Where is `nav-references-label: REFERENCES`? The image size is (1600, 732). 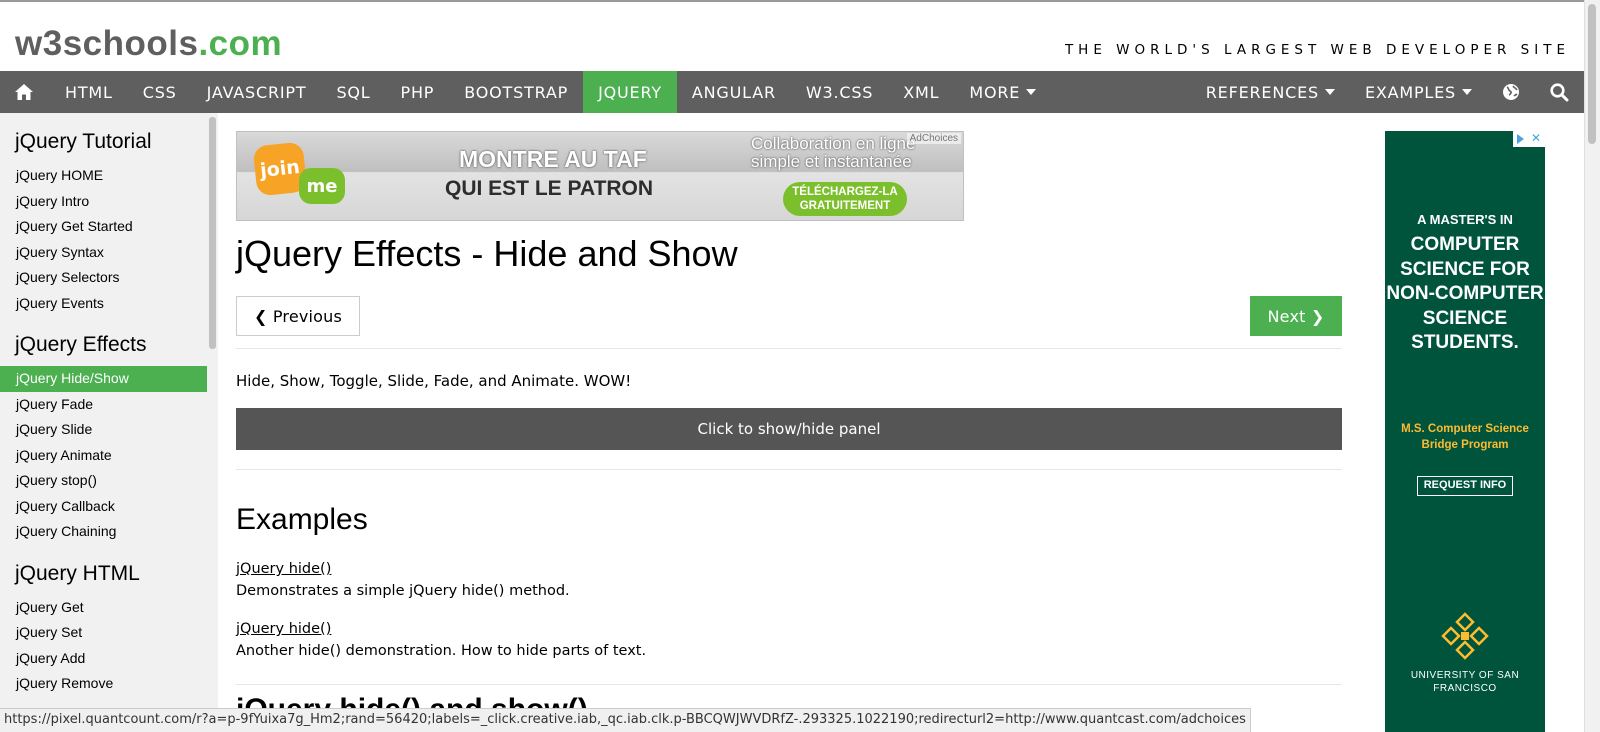 nav-references-label: REFERENCES is located at coordinates (1262, 92).